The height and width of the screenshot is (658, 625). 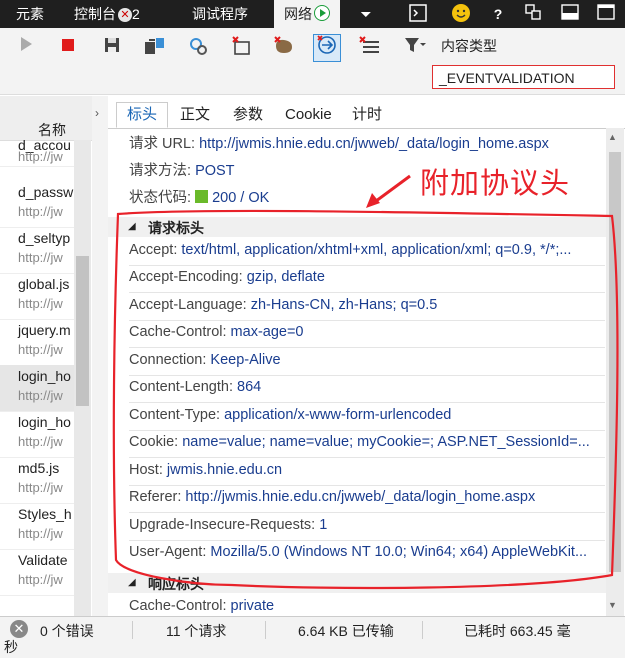 What do you see at coordinates (517, 631) in the screenshot?
I see `elapsed-time: 已耗时 663.45 毫` at bounding box center [517, 631].